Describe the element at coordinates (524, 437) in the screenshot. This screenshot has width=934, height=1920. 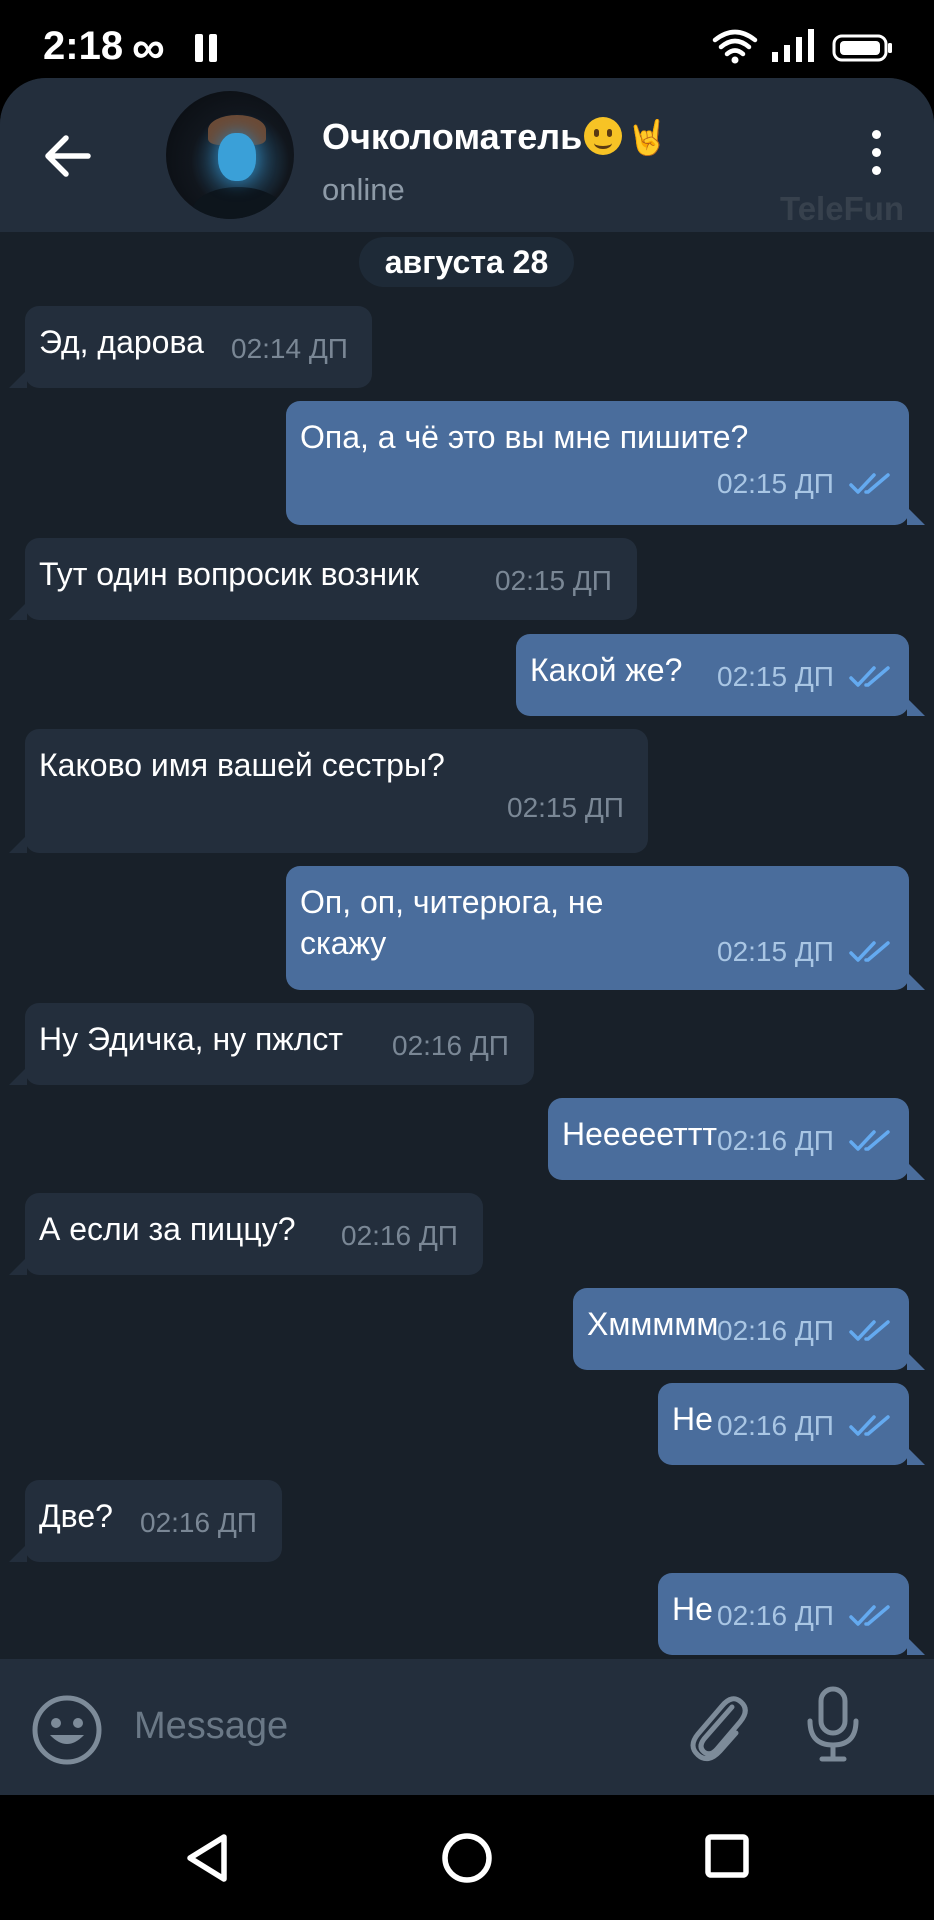
I see `message-text: Опа, а чё это вы мне пишите?` at that location.